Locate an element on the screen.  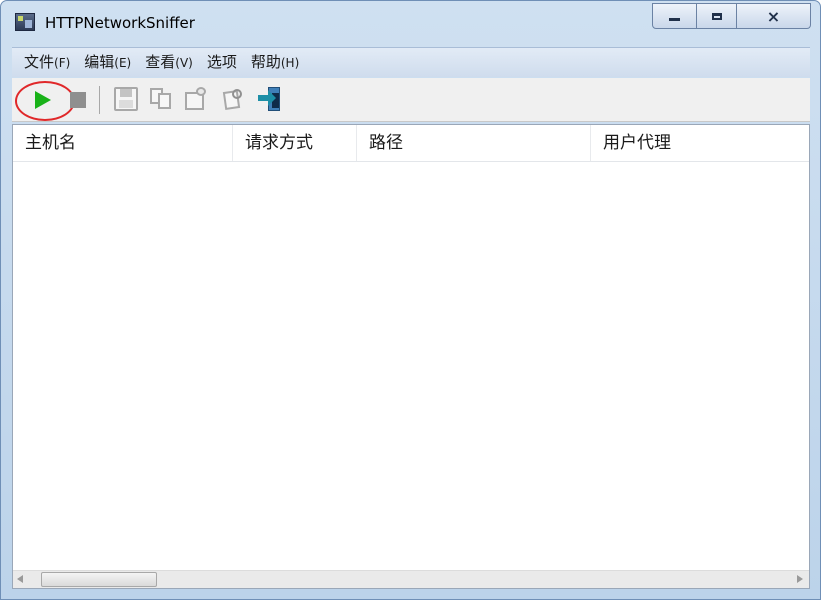
column-method: 请求方式 is located at coordinates (295, 143).